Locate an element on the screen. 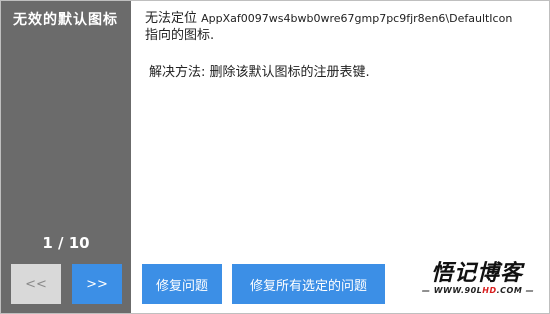 The height and width of the screenshot is (314, 550). next-button: >> is located at coordinates (97, 284).